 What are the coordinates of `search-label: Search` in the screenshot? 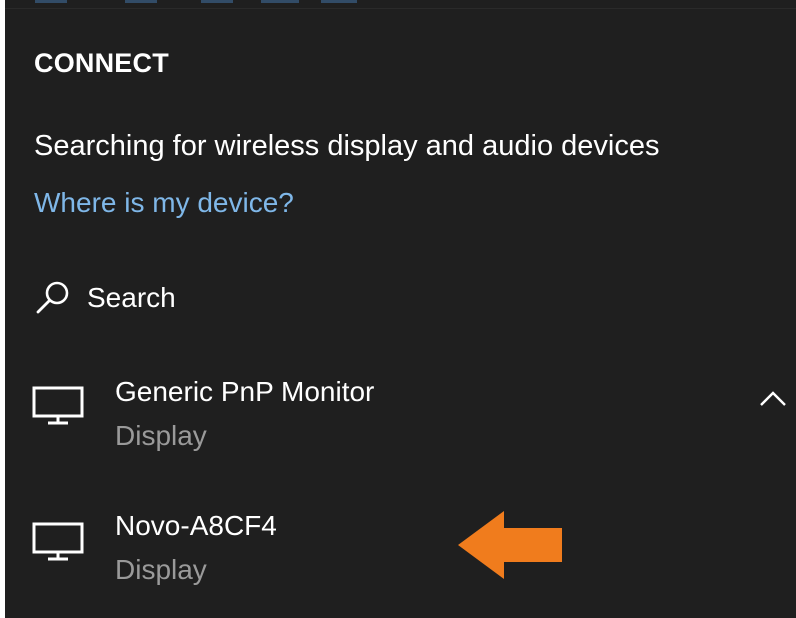 It's located at (131, 297).